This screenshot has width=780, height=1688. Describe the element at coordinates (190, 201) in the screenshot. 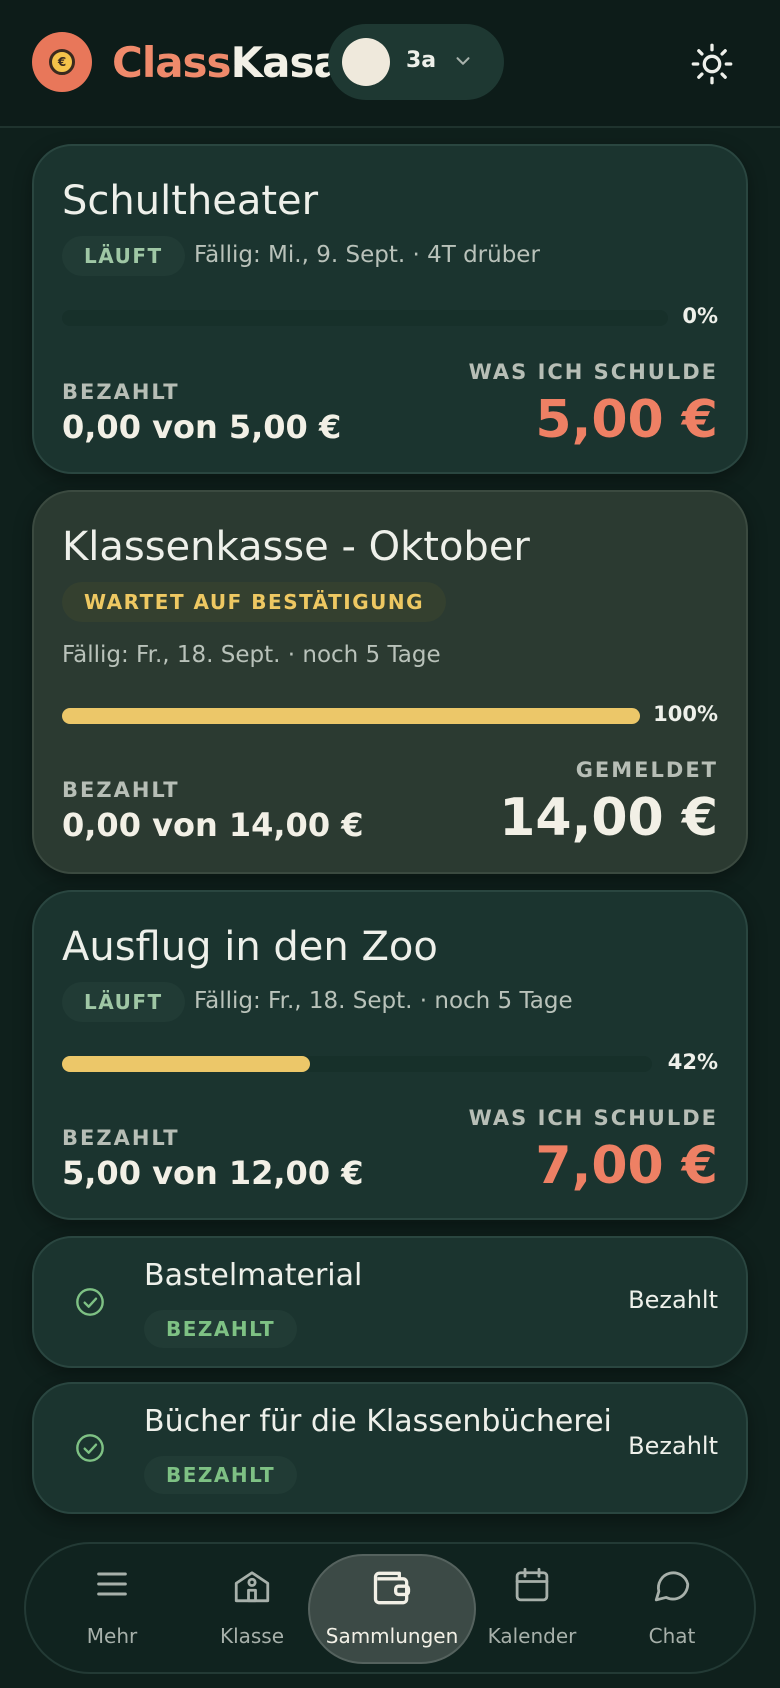

I see `collection-title: Schultheater` at that location.